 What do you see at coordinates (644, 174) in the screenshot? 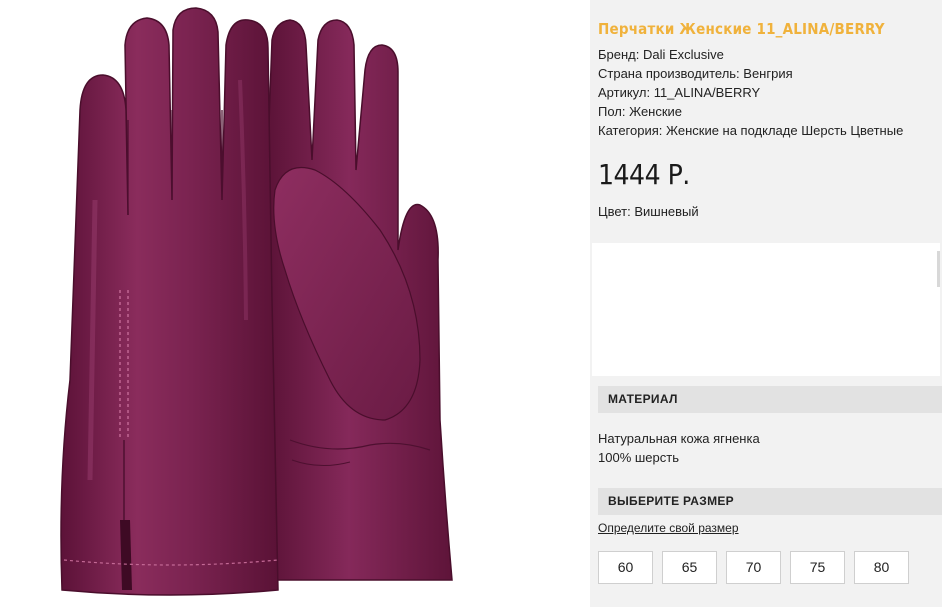
I see `product-price: 1444 Р.` at bounding box center [644, 174].